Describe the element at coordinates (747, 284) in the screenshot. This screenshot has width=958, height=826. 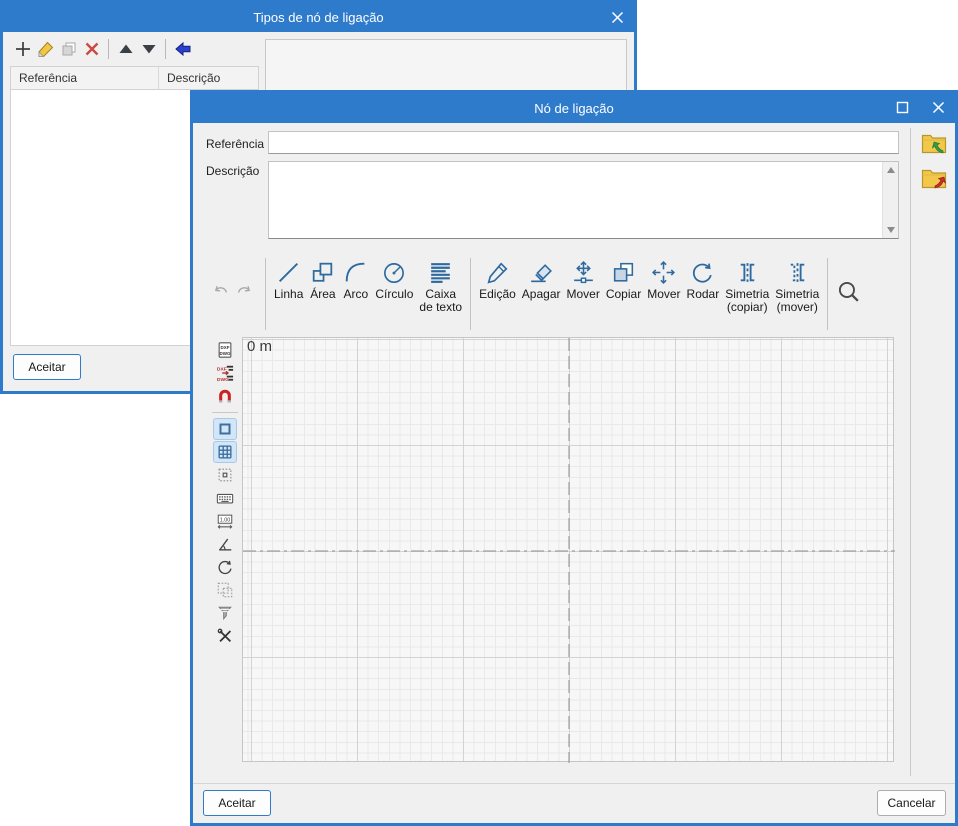
I see `tool-simetria-copiar: Simetria (copiar)` at that location.